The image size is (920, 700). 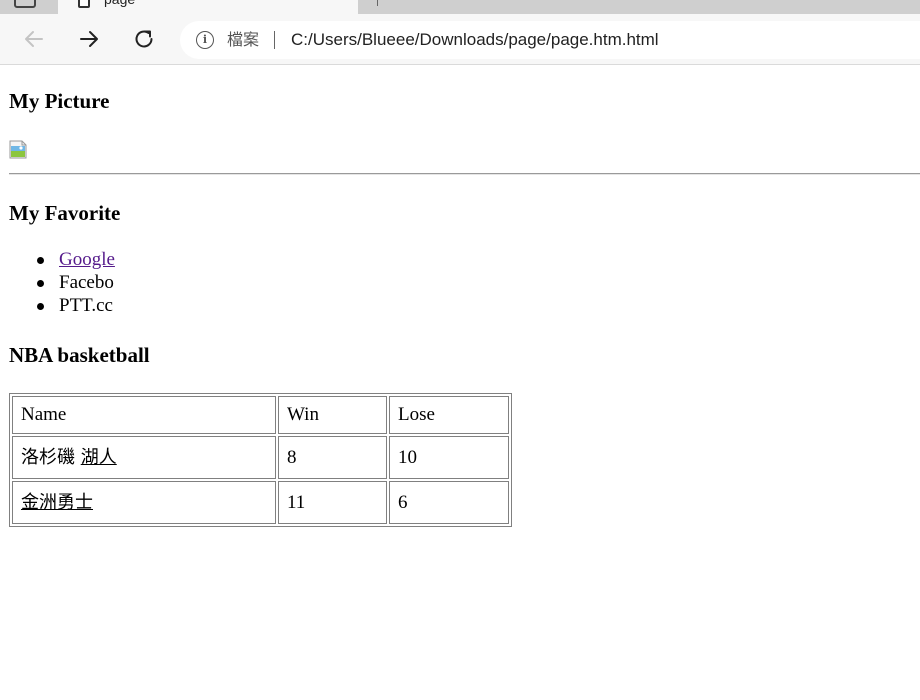 What do you see at coordinates (79, 355) in the screenshot?
I see `nba-heading: NBA basketball` at bounding box center [79, 355].